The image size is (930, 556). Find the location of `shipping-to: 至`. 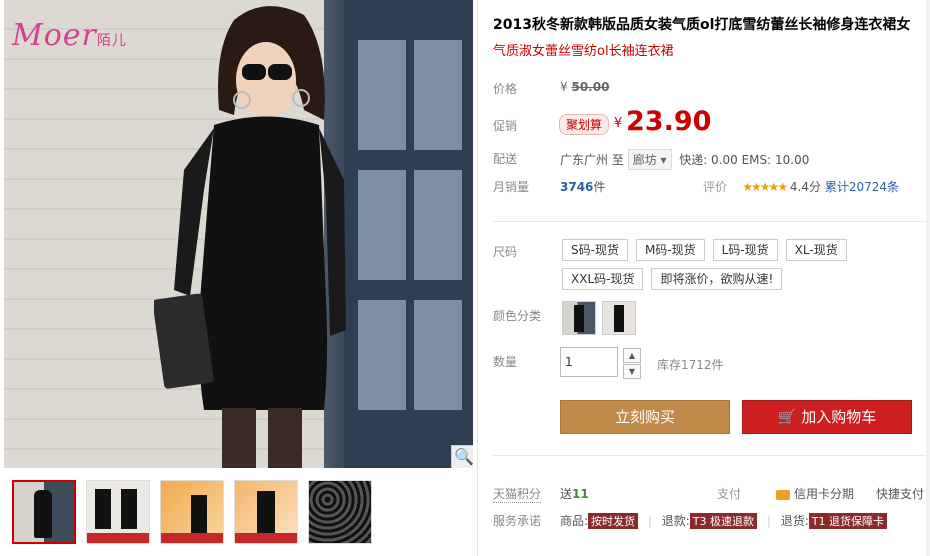

shipping-to: 至 is located at coordinates (617, 160).